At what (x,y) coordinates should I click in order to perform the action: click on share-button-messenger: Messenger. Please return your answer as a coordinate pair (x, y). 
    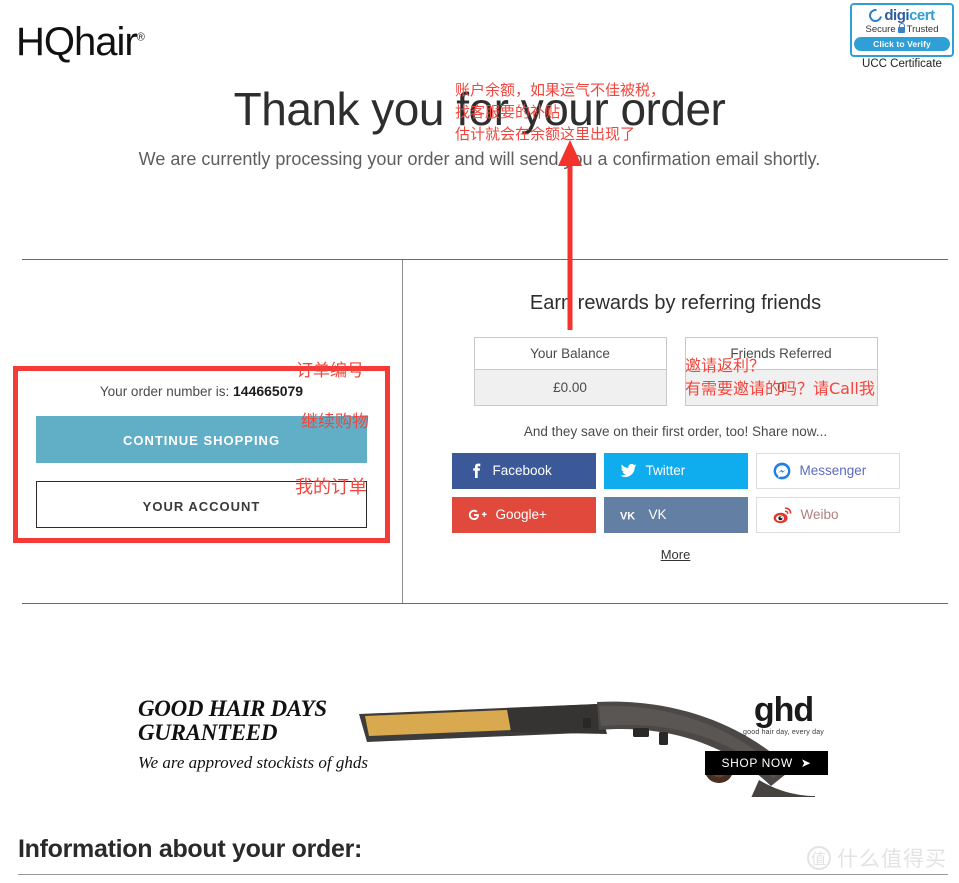
    Looking at the image, I should click on (827, 471).